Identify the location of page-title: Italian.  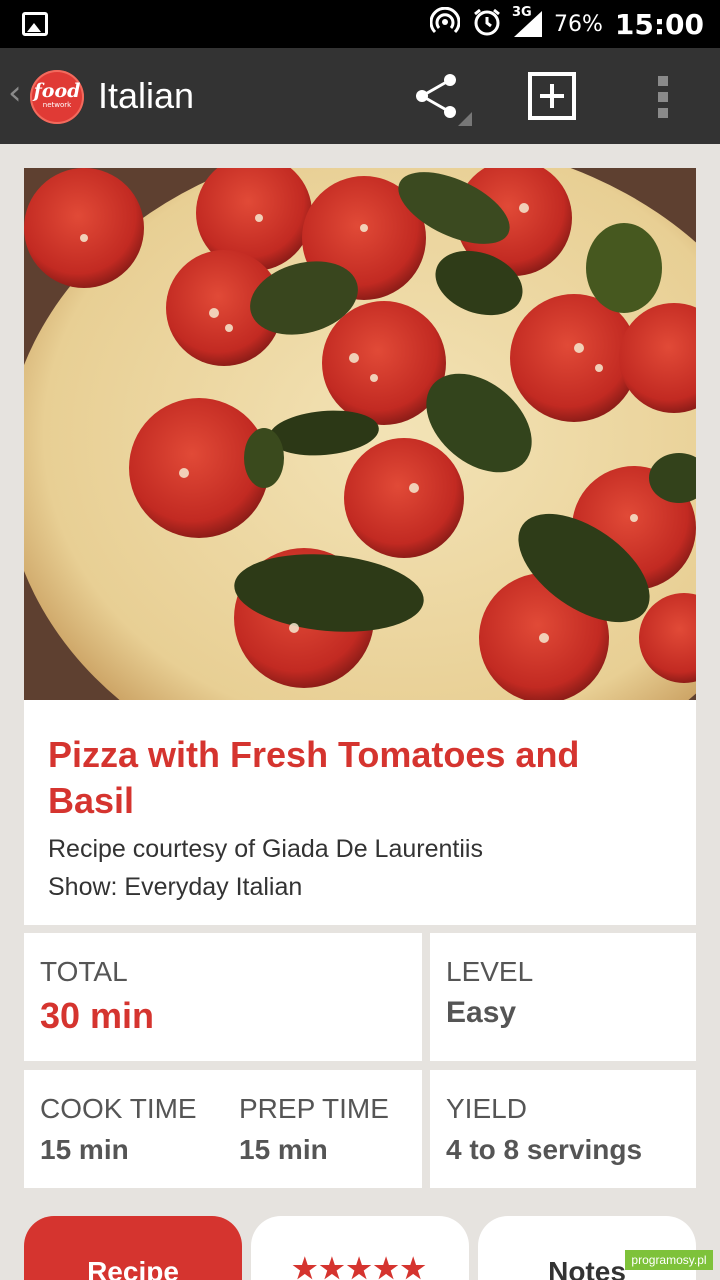
(146, 95).